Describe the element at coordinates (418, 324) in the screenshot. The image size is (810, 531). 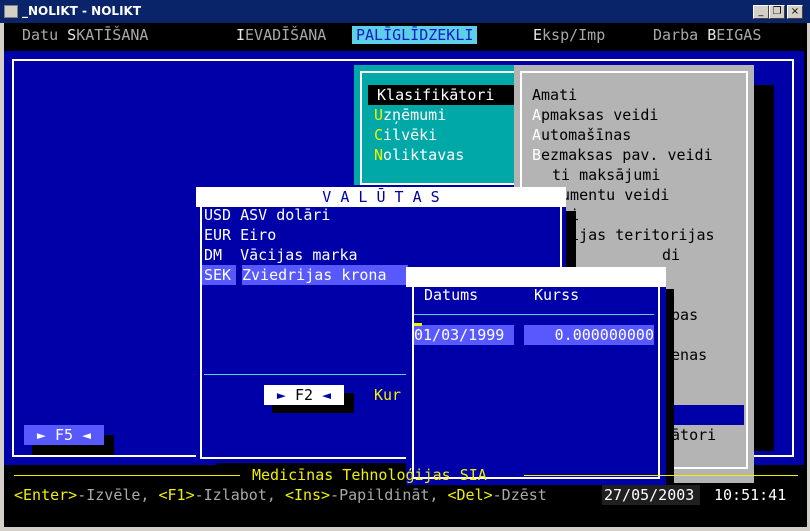
I see `kurss-cursor` at that location.